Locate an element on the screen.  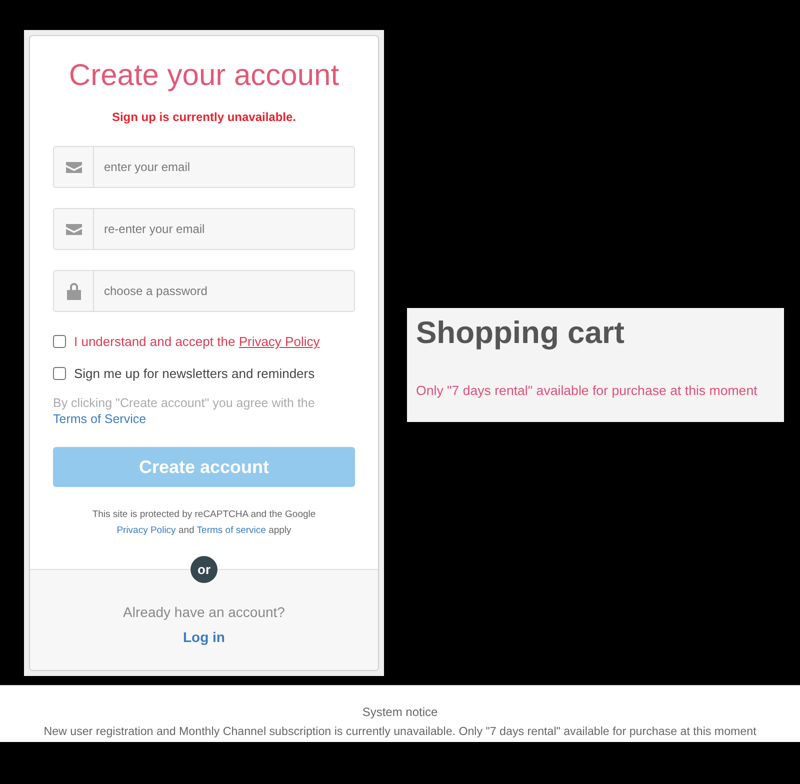
checkbox-label: Sign me up for newsletters and reminders is located at coordinates (194, 373).